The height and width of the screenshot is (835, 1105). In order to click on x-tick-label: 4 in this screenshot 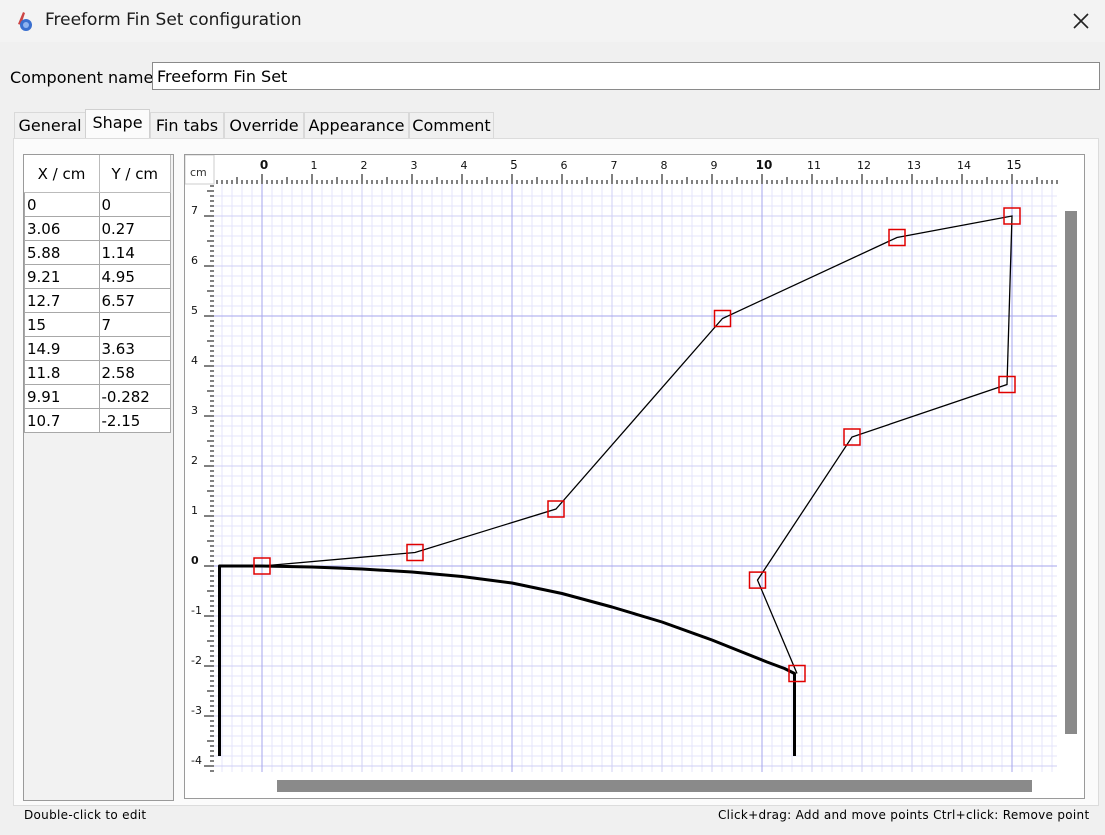, I will do `click(464, 165)`.